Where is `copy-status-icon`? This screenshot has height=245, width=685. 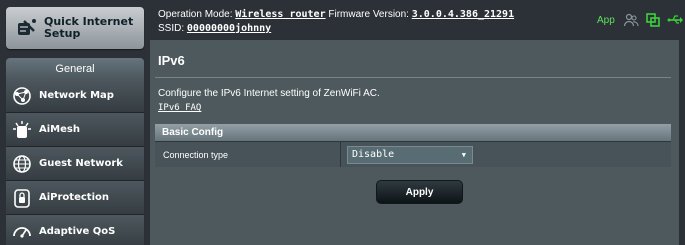
copy-status-icon is located at coordinates (653, 20).